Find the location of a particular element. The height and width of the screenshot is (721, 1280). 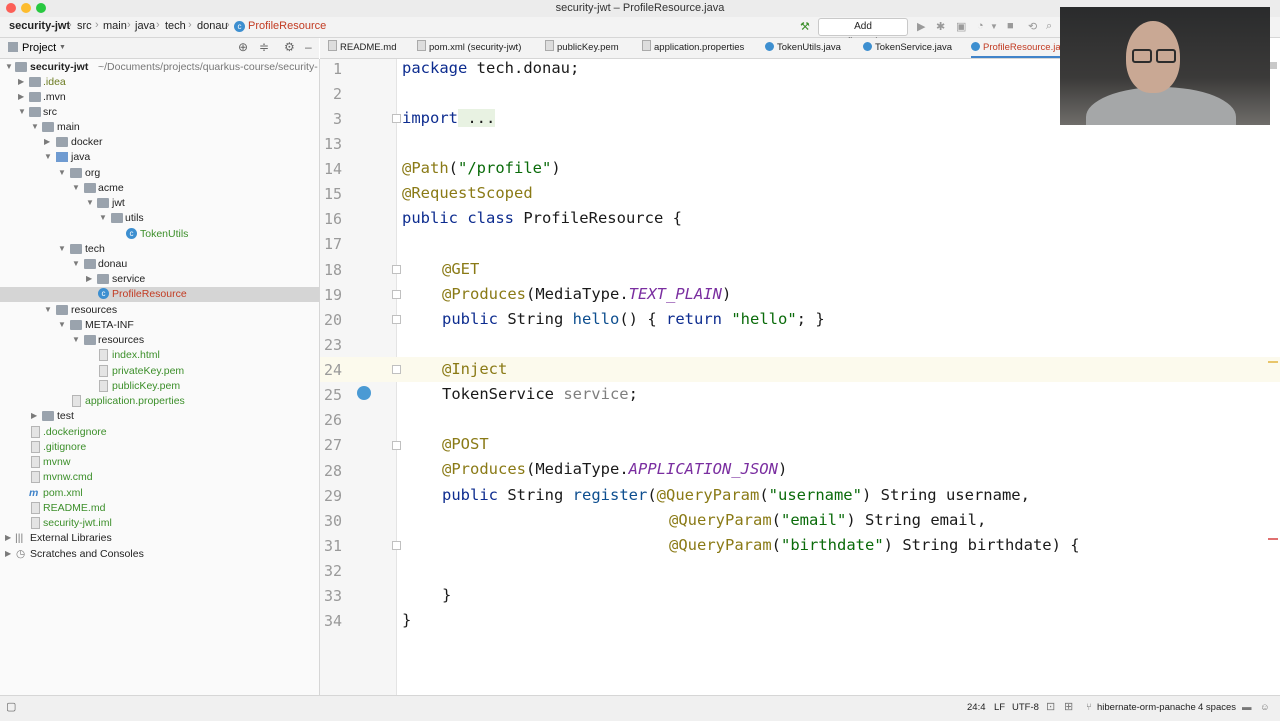

breadcrumb-src: src is located at coordinates (84, 26).